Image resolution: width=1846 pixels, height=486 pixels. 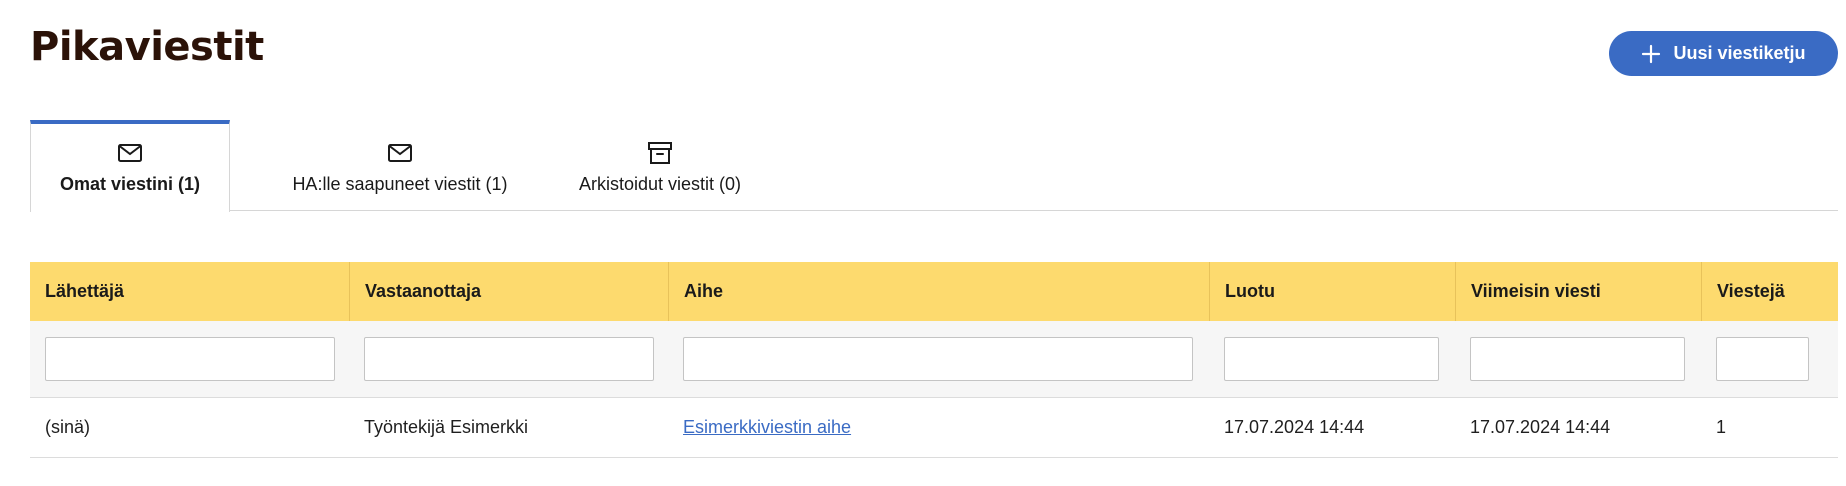 What do you see at coordinates (1721, 427) in the screenshot?
I see `cell-count: 1` at bounding box center [1721, 427].